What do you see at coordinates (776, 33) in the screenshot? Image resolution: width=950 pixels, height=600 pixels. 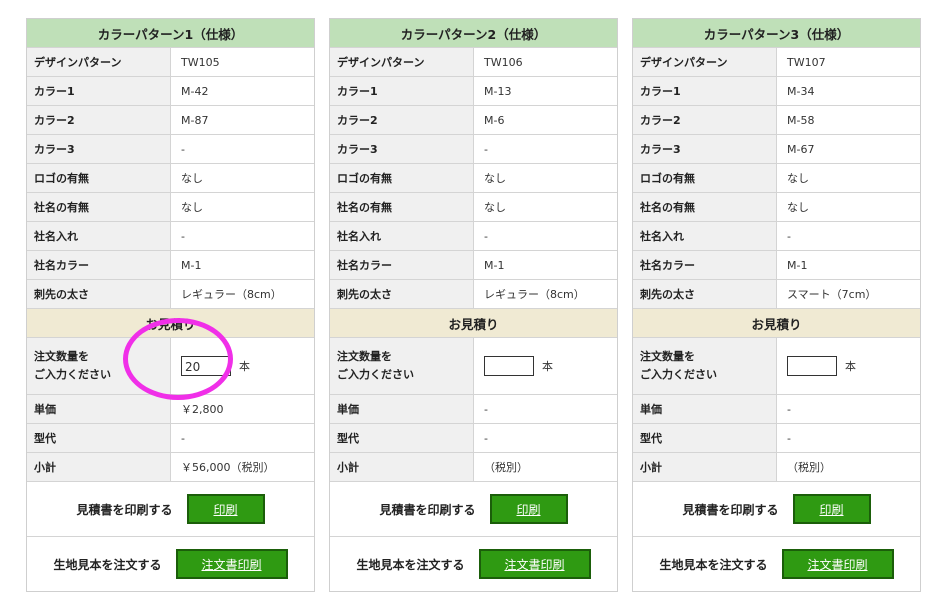 I see `panel-title: カラーパターン3（仕様）` at bounding box center [776, 33].